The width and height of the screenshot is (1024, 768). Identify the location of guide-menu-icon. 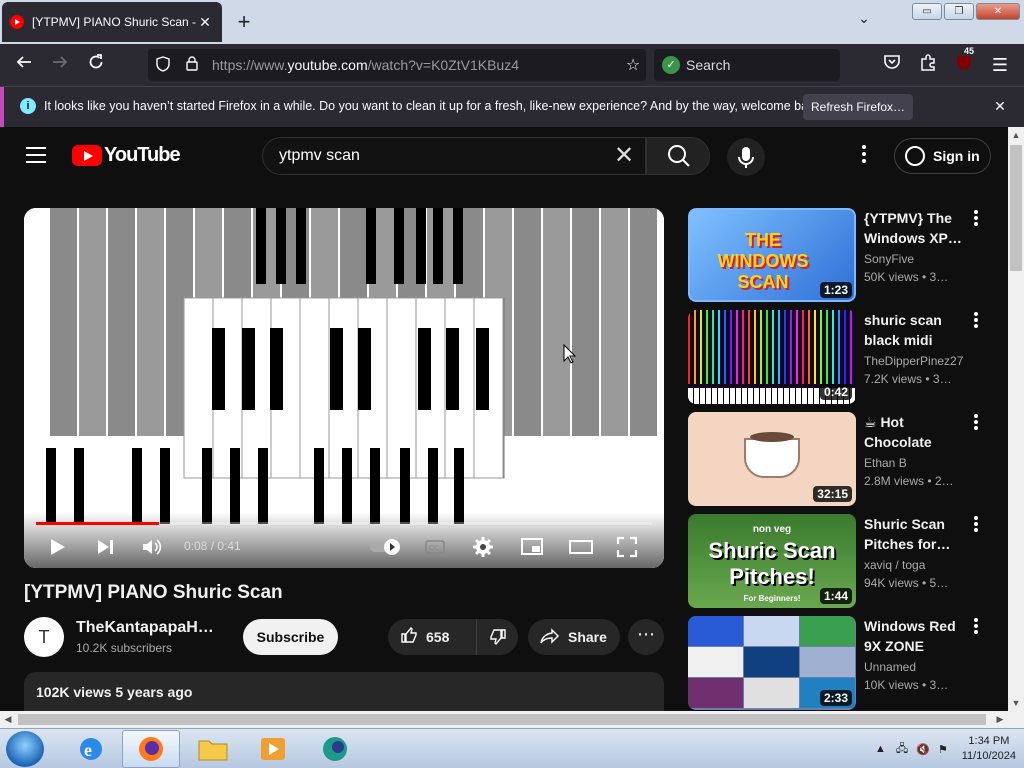
(36, 155).